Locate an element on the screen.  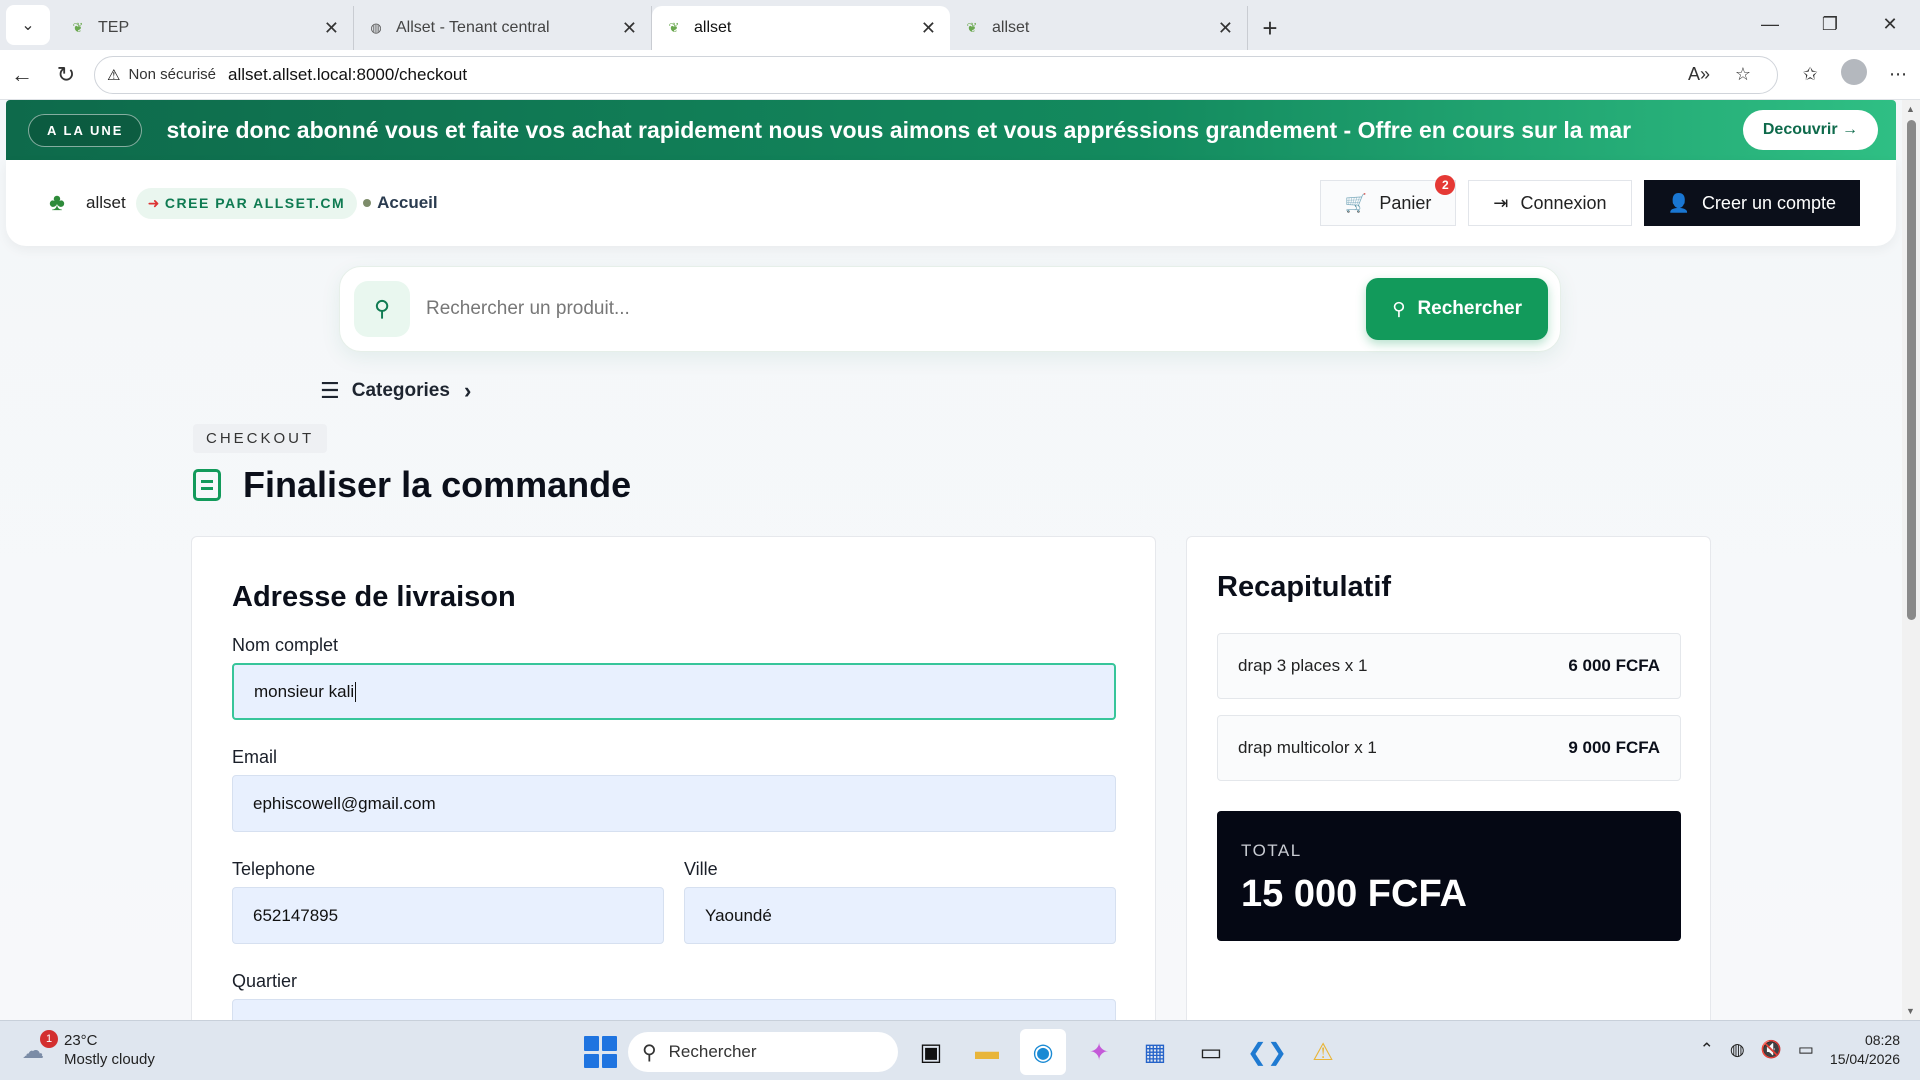
text-caret is located at coordinates (356, 691).